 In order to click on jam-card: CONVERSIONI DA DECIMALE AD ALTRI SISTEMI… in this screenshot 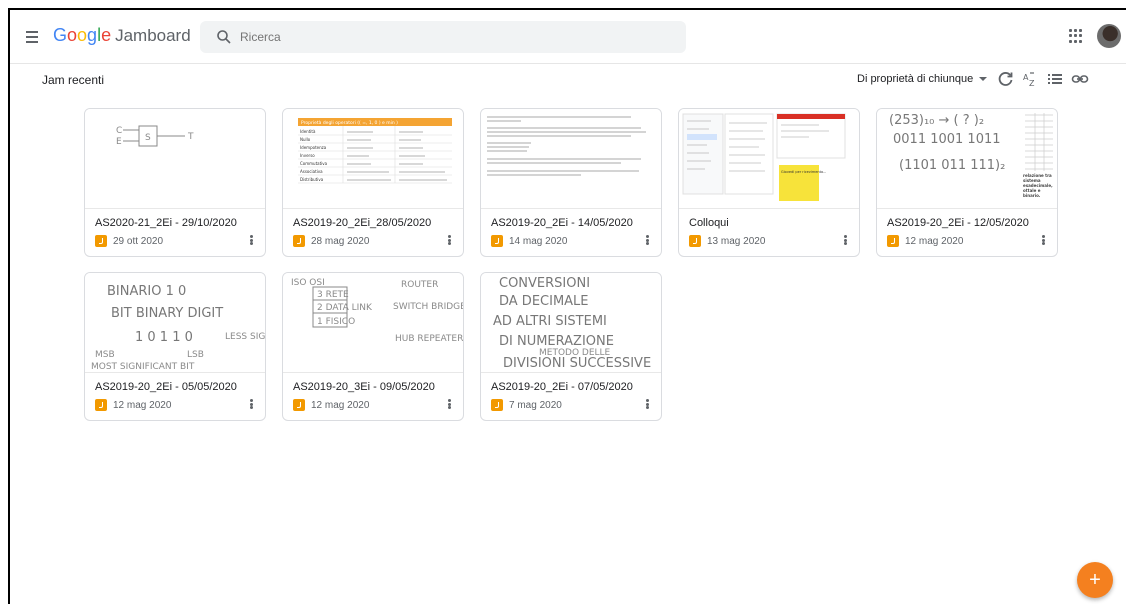, I will do `click(571, 346)`.